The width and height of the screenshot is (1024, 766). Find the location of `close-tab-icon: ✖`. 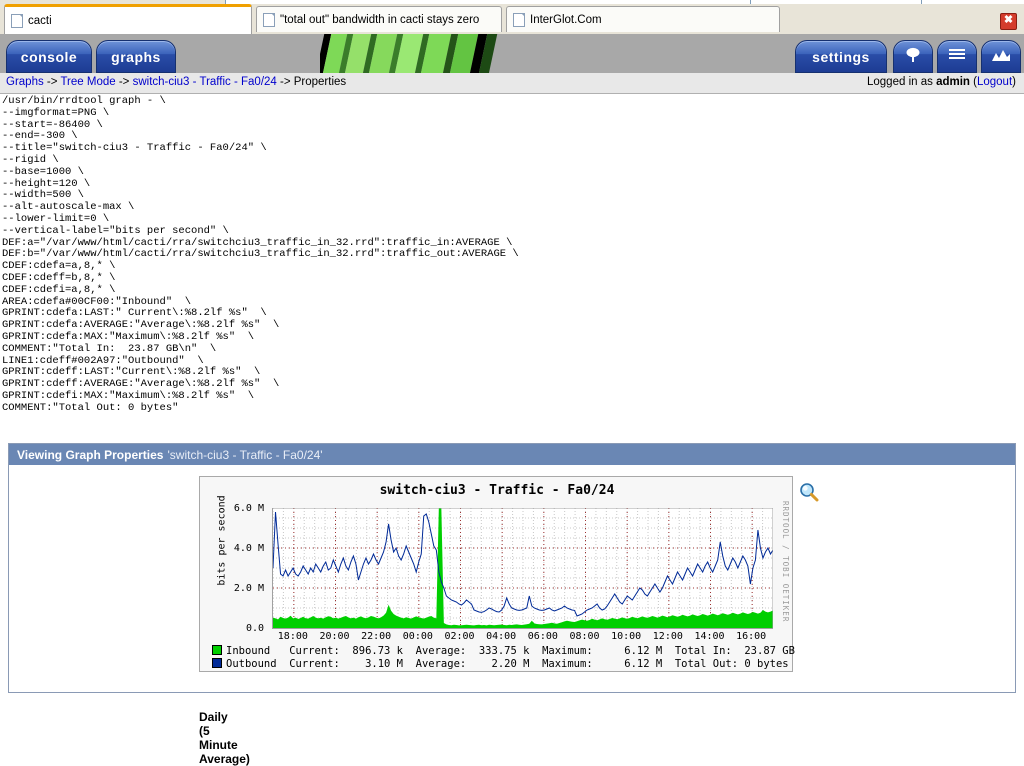

close-tab-icon: ✖ is located at coordinates (1008, 21).